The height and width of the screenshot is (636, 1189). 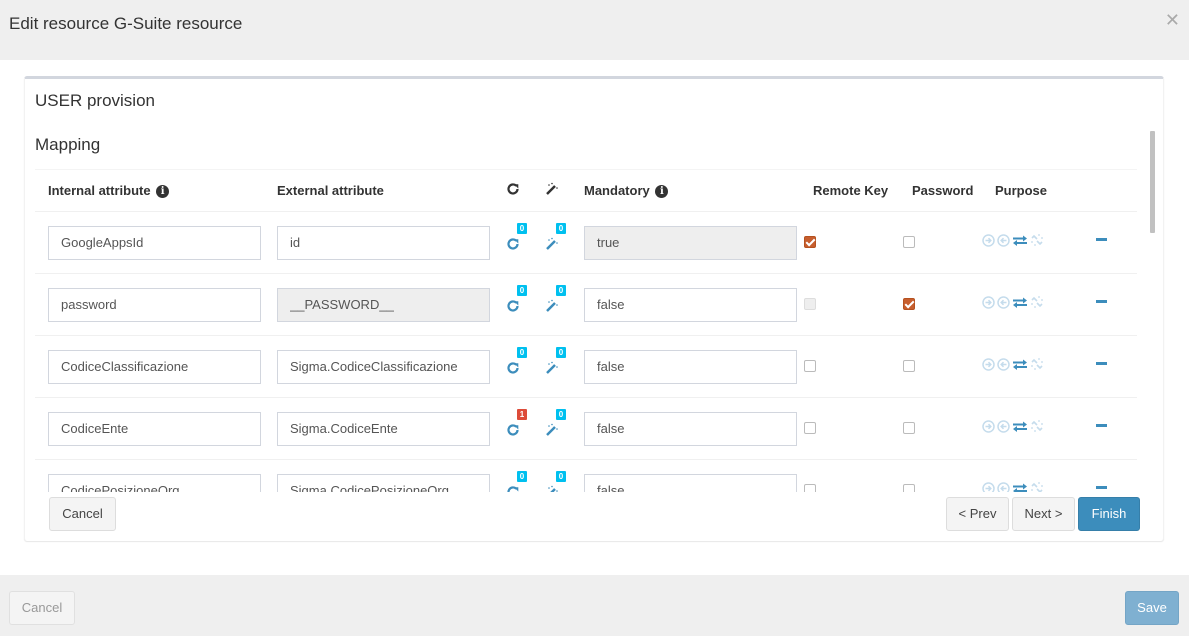 What do you see at coordinates (126, 23) in the screenshot?
I see `modal-title: Edit resource G-Suite resource` at bounding box center [126, 23].